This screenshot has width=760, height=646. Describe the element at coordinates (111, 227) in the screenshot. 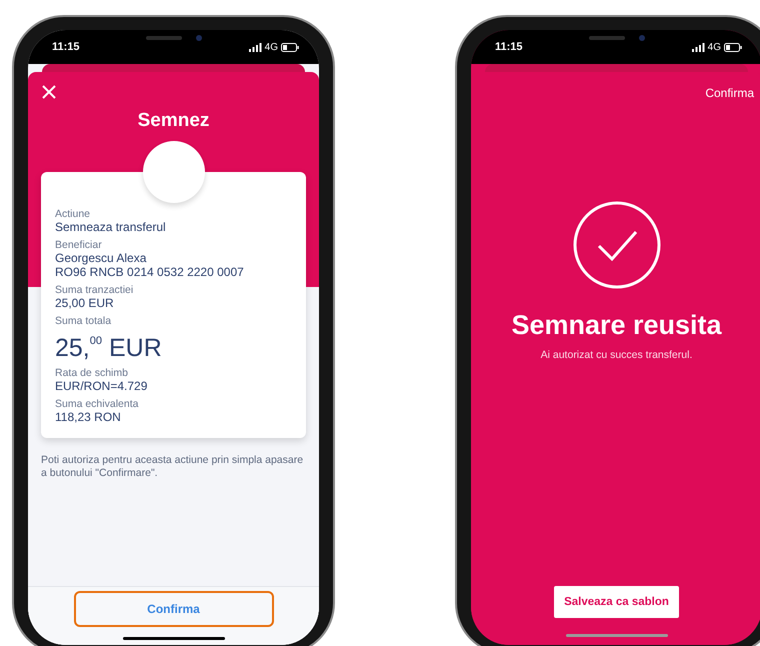

I see `field-value: Semneaza transferul` at that location.